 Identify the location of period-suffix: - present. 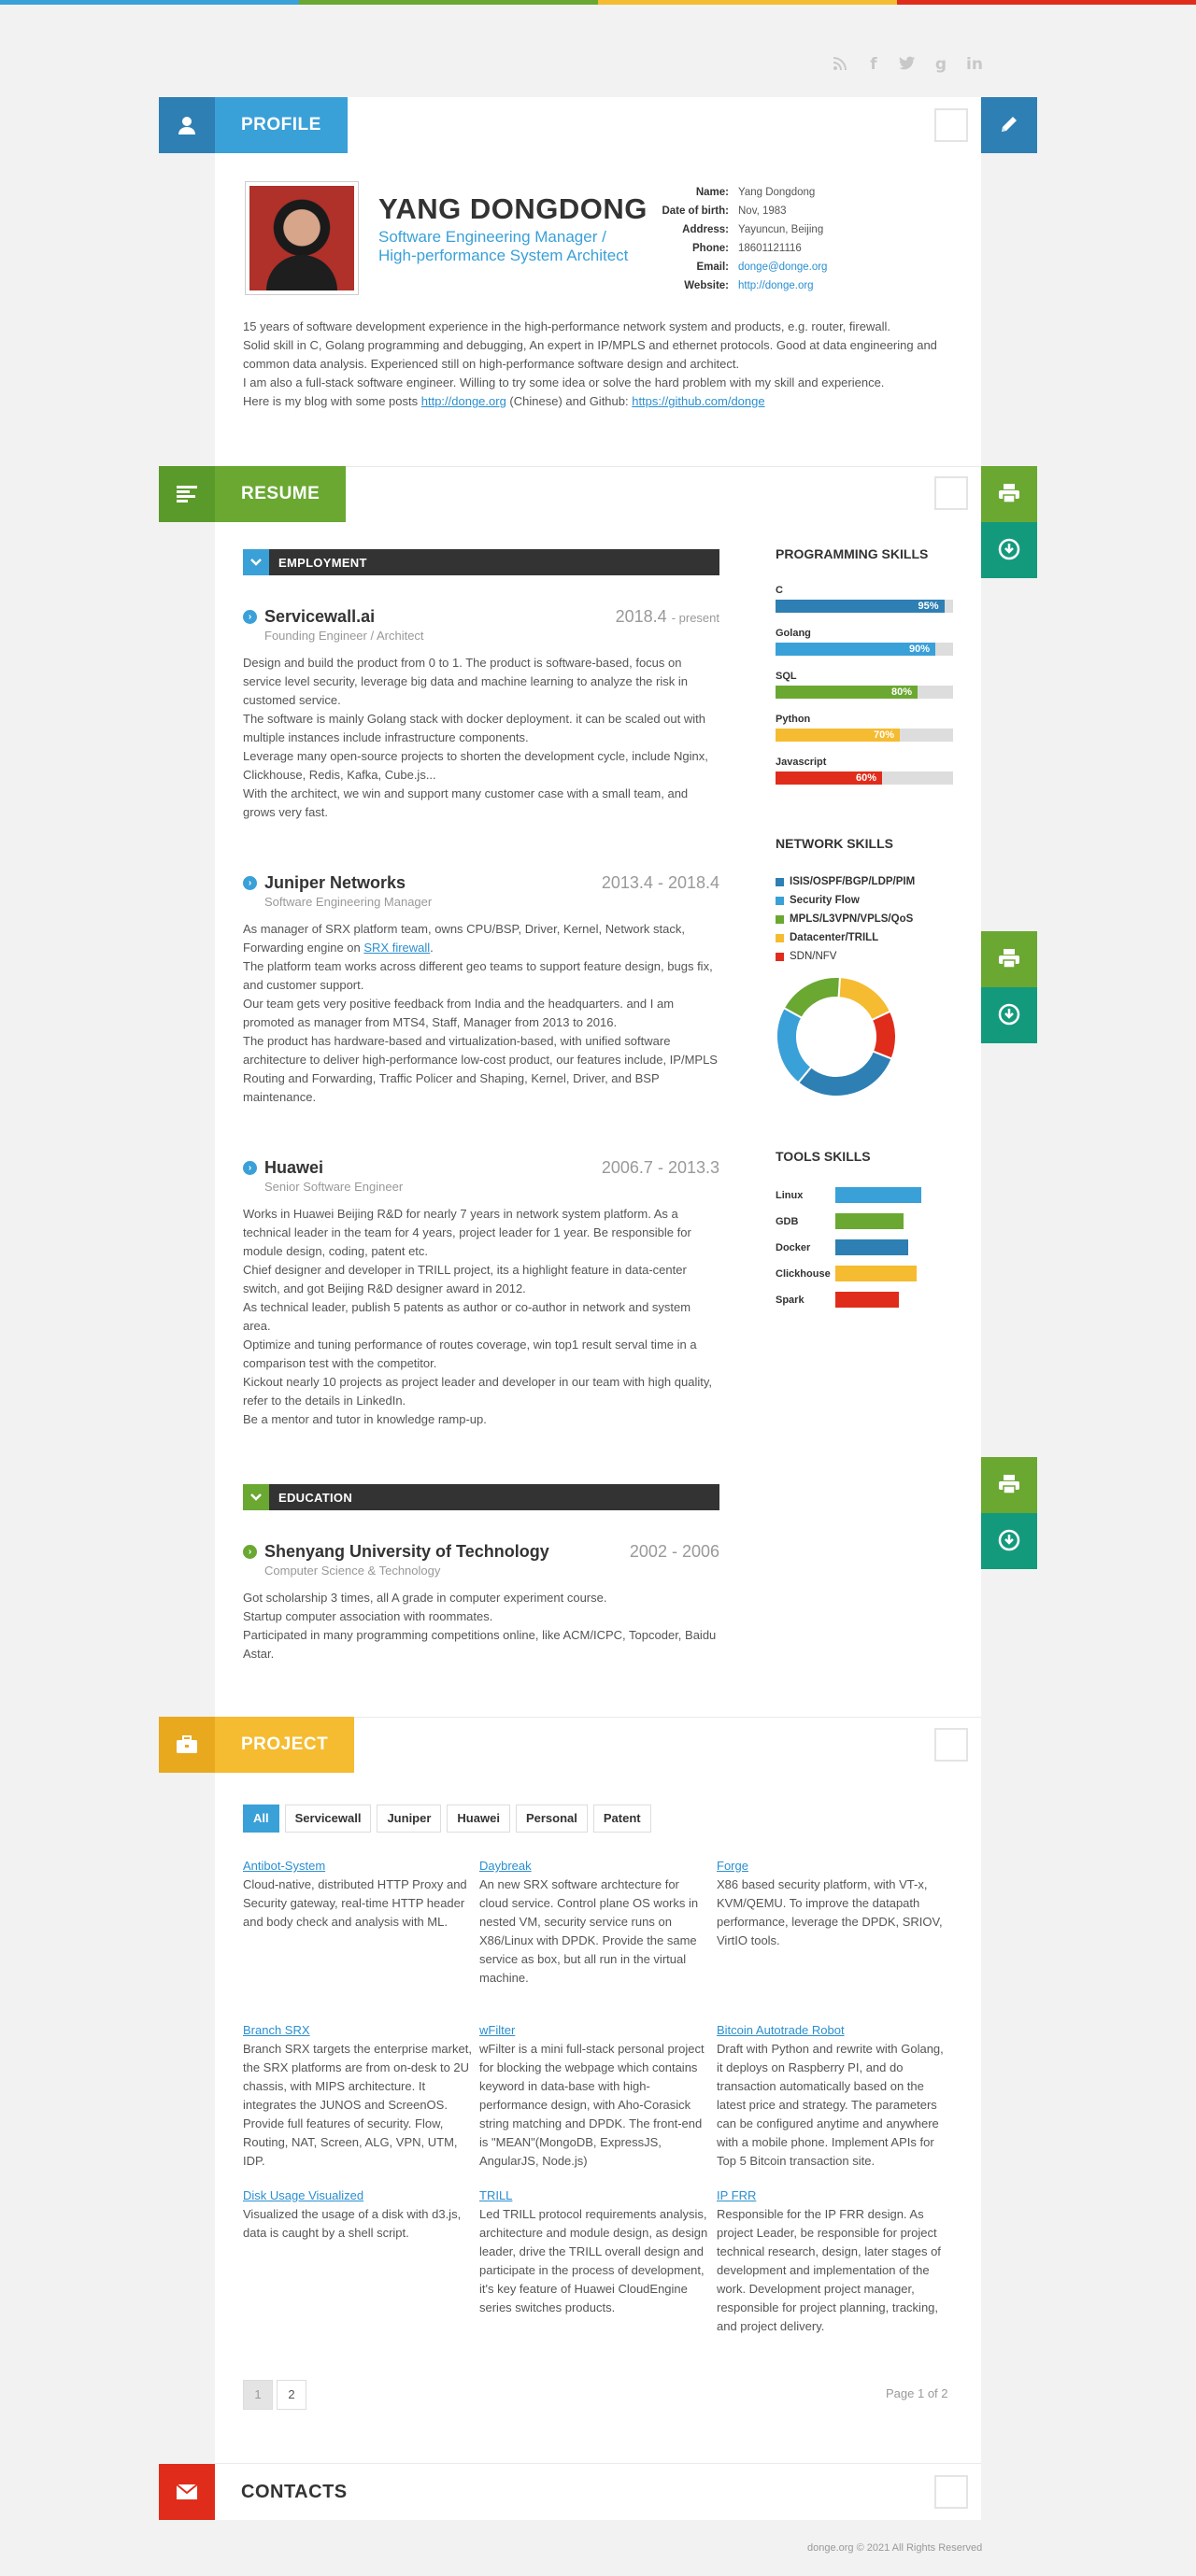
(695, 618).